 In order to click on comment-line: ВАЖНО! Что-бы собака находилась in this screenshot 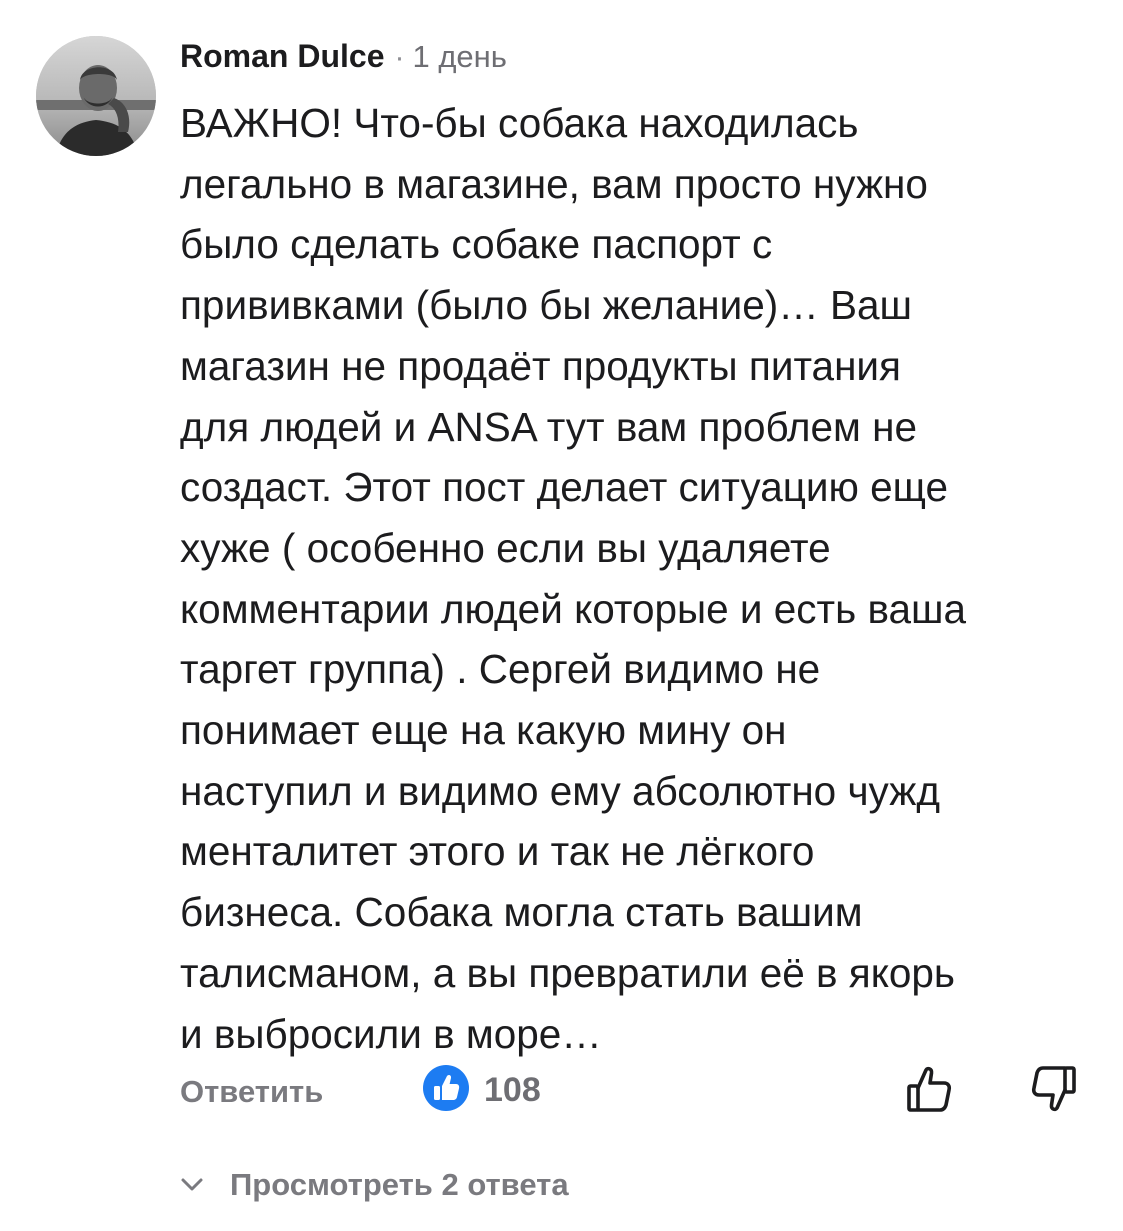, I will do `click(519, 123)`.